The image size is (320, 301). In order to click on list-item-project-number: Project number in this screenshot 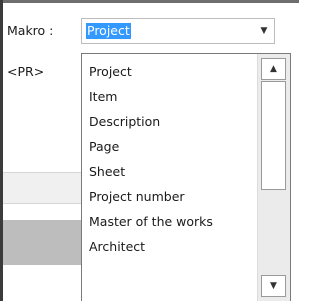, I will do `click(137, 197)`.